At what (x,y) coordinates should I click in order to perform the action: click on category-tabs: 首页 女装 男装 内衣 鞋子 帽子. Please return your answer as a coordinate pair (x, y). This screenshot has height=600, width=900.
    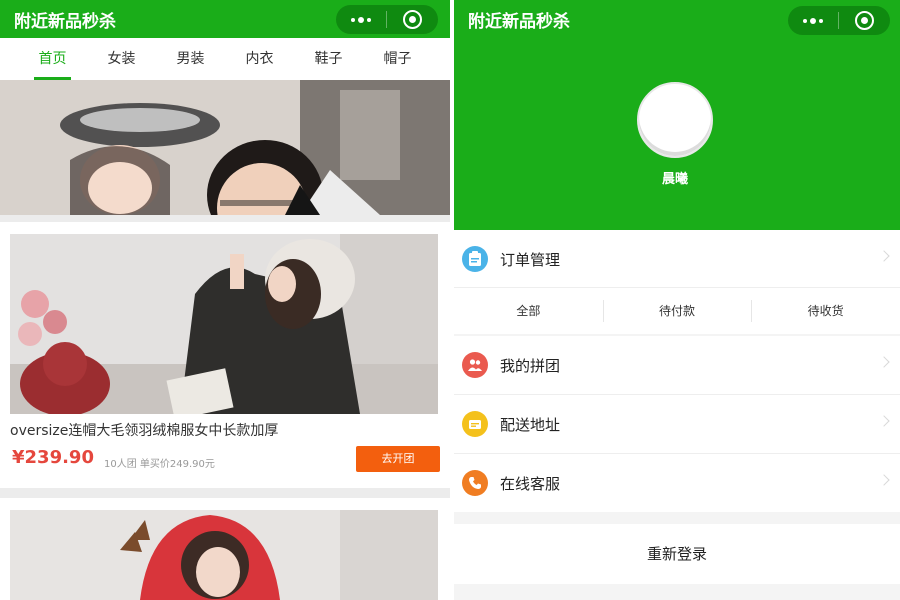
    Looking at the image, I should click on (225, 59).